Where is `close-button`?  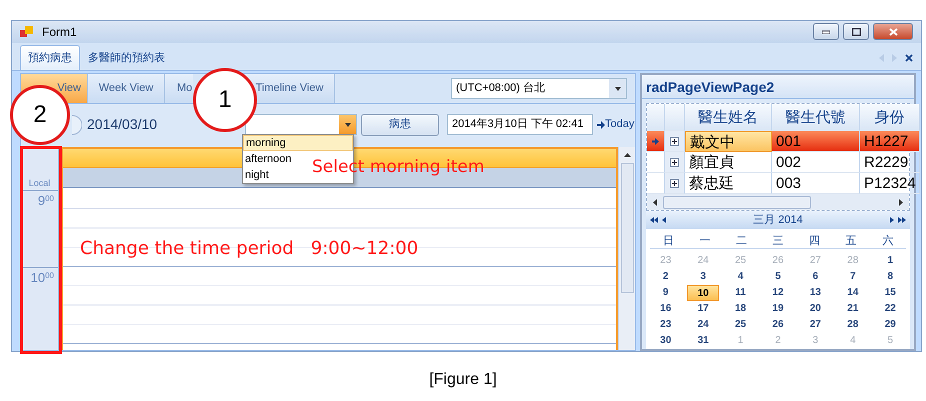
close-button is located at coordinates (893, 31).